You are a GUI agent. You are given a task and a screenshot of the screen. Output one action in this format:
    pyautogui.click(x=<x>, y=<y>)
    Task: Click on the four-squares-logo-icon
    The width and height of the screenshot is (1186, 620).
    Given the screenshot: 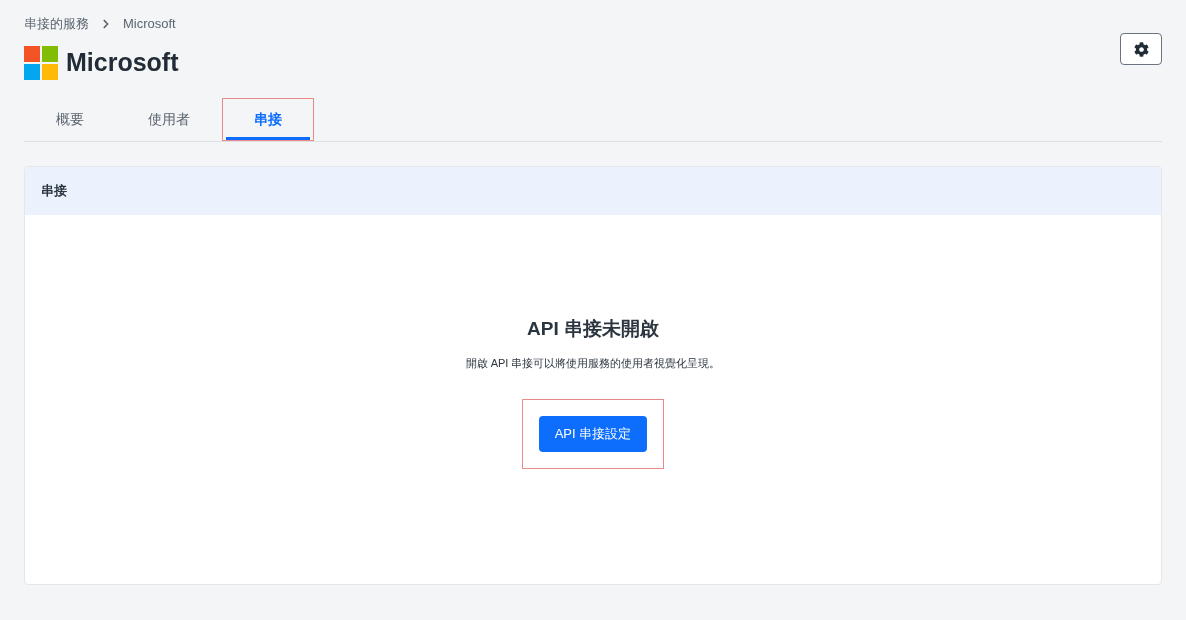 What is the action you would take?
    pyautogui.click(x=41, y=62)
    